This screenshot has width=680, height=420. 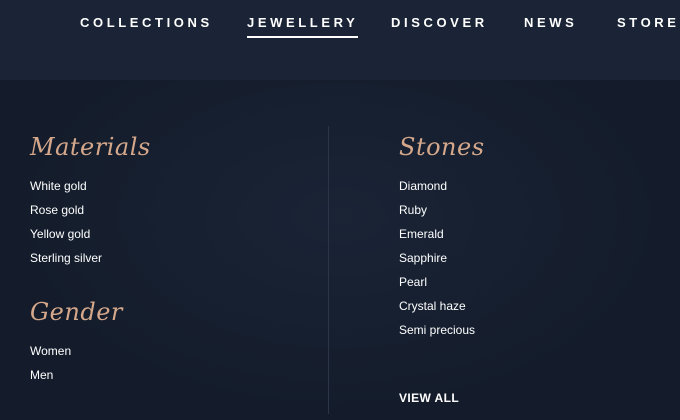 What do you see at coordinates (328, 270) in the screenshot?
I see `column-divider` at bounding box center [328, 270].